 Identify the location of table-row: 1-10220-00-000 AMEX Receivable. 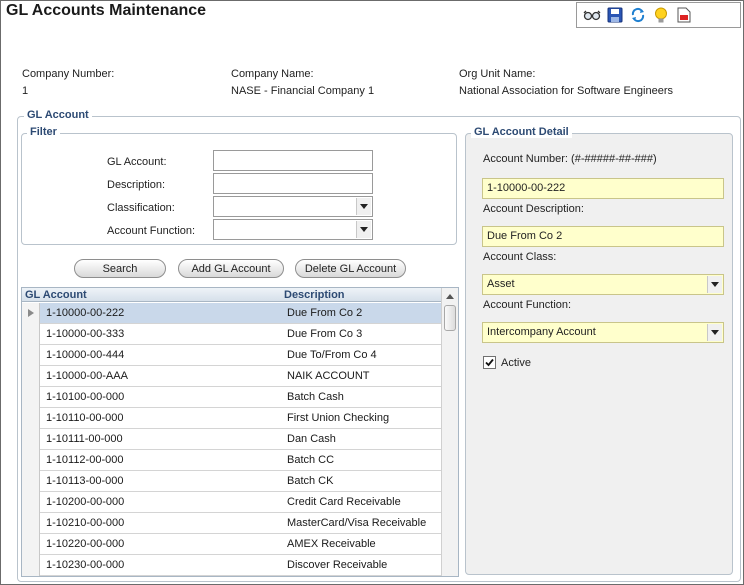
(232, 544).